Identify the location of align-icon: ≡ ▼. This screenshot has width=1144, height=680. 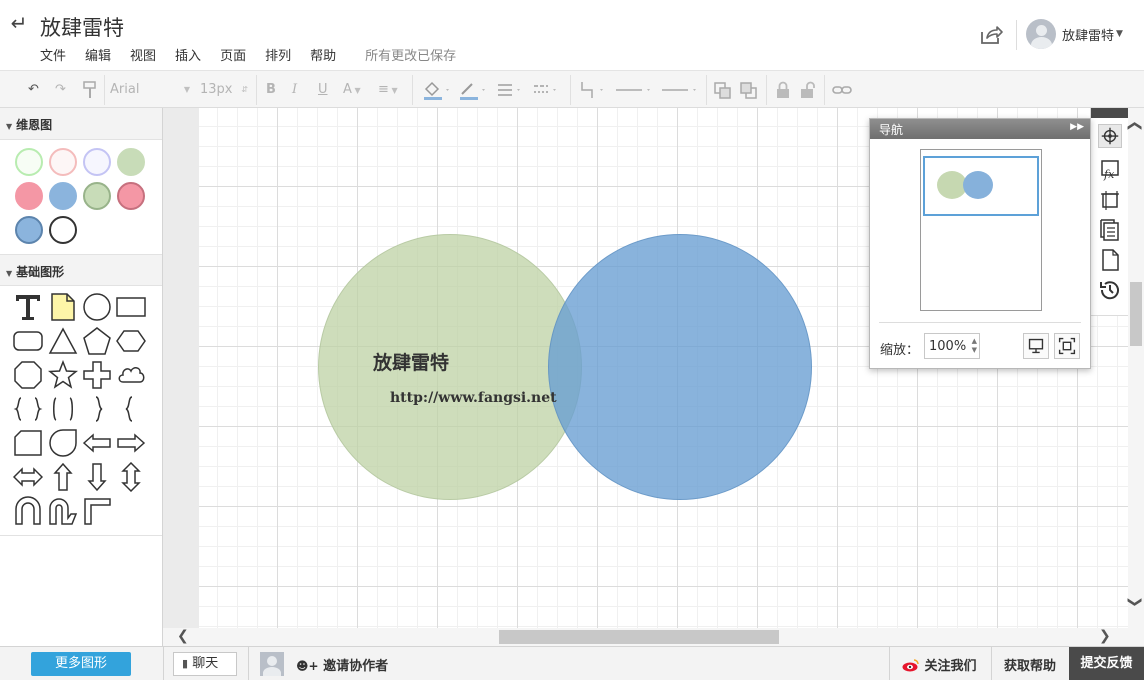
(388, 90).